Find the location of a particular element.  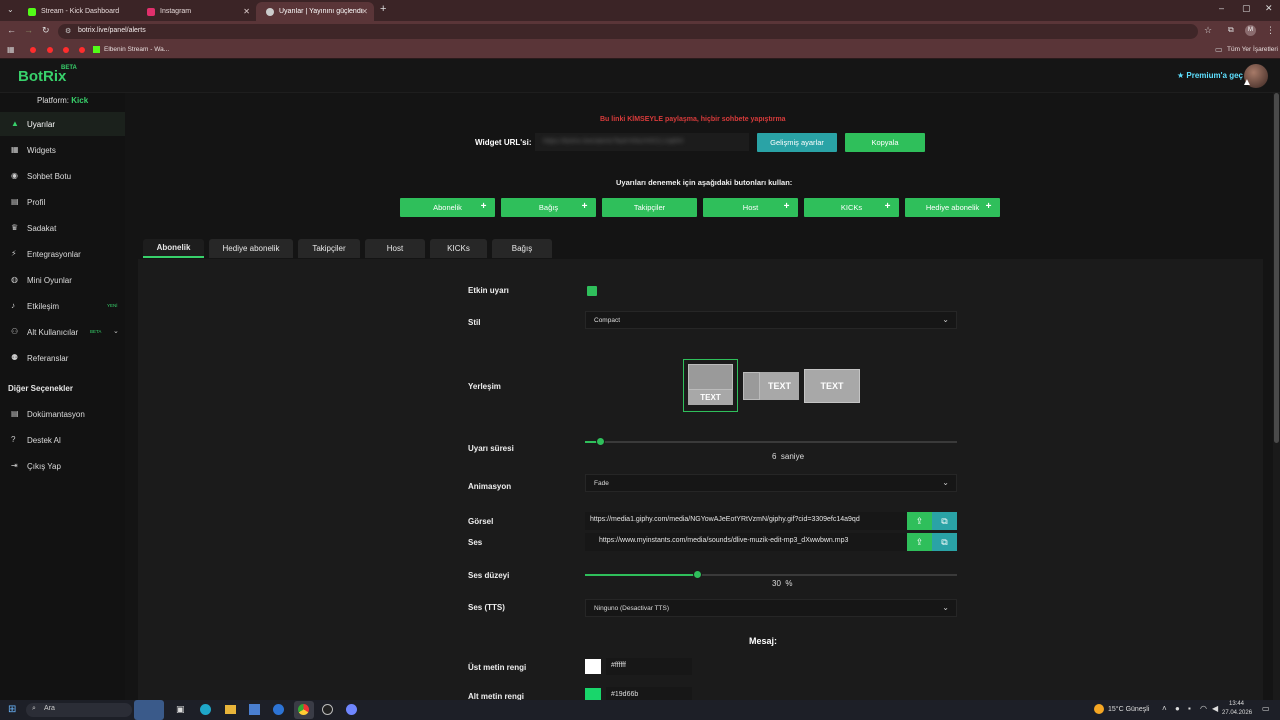

sidebar-item-destek-al: ? Destek Al is located at coordinates (62, 440).